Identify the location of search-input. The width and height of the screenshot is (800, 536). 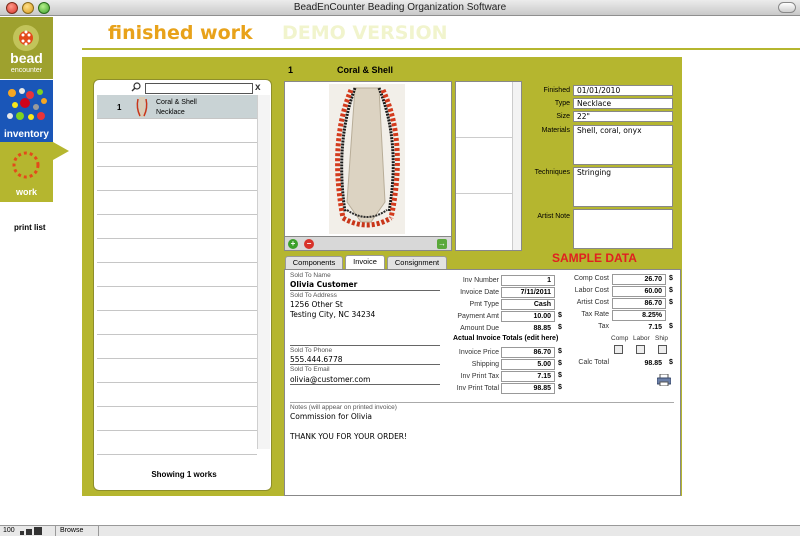
(199, 88).